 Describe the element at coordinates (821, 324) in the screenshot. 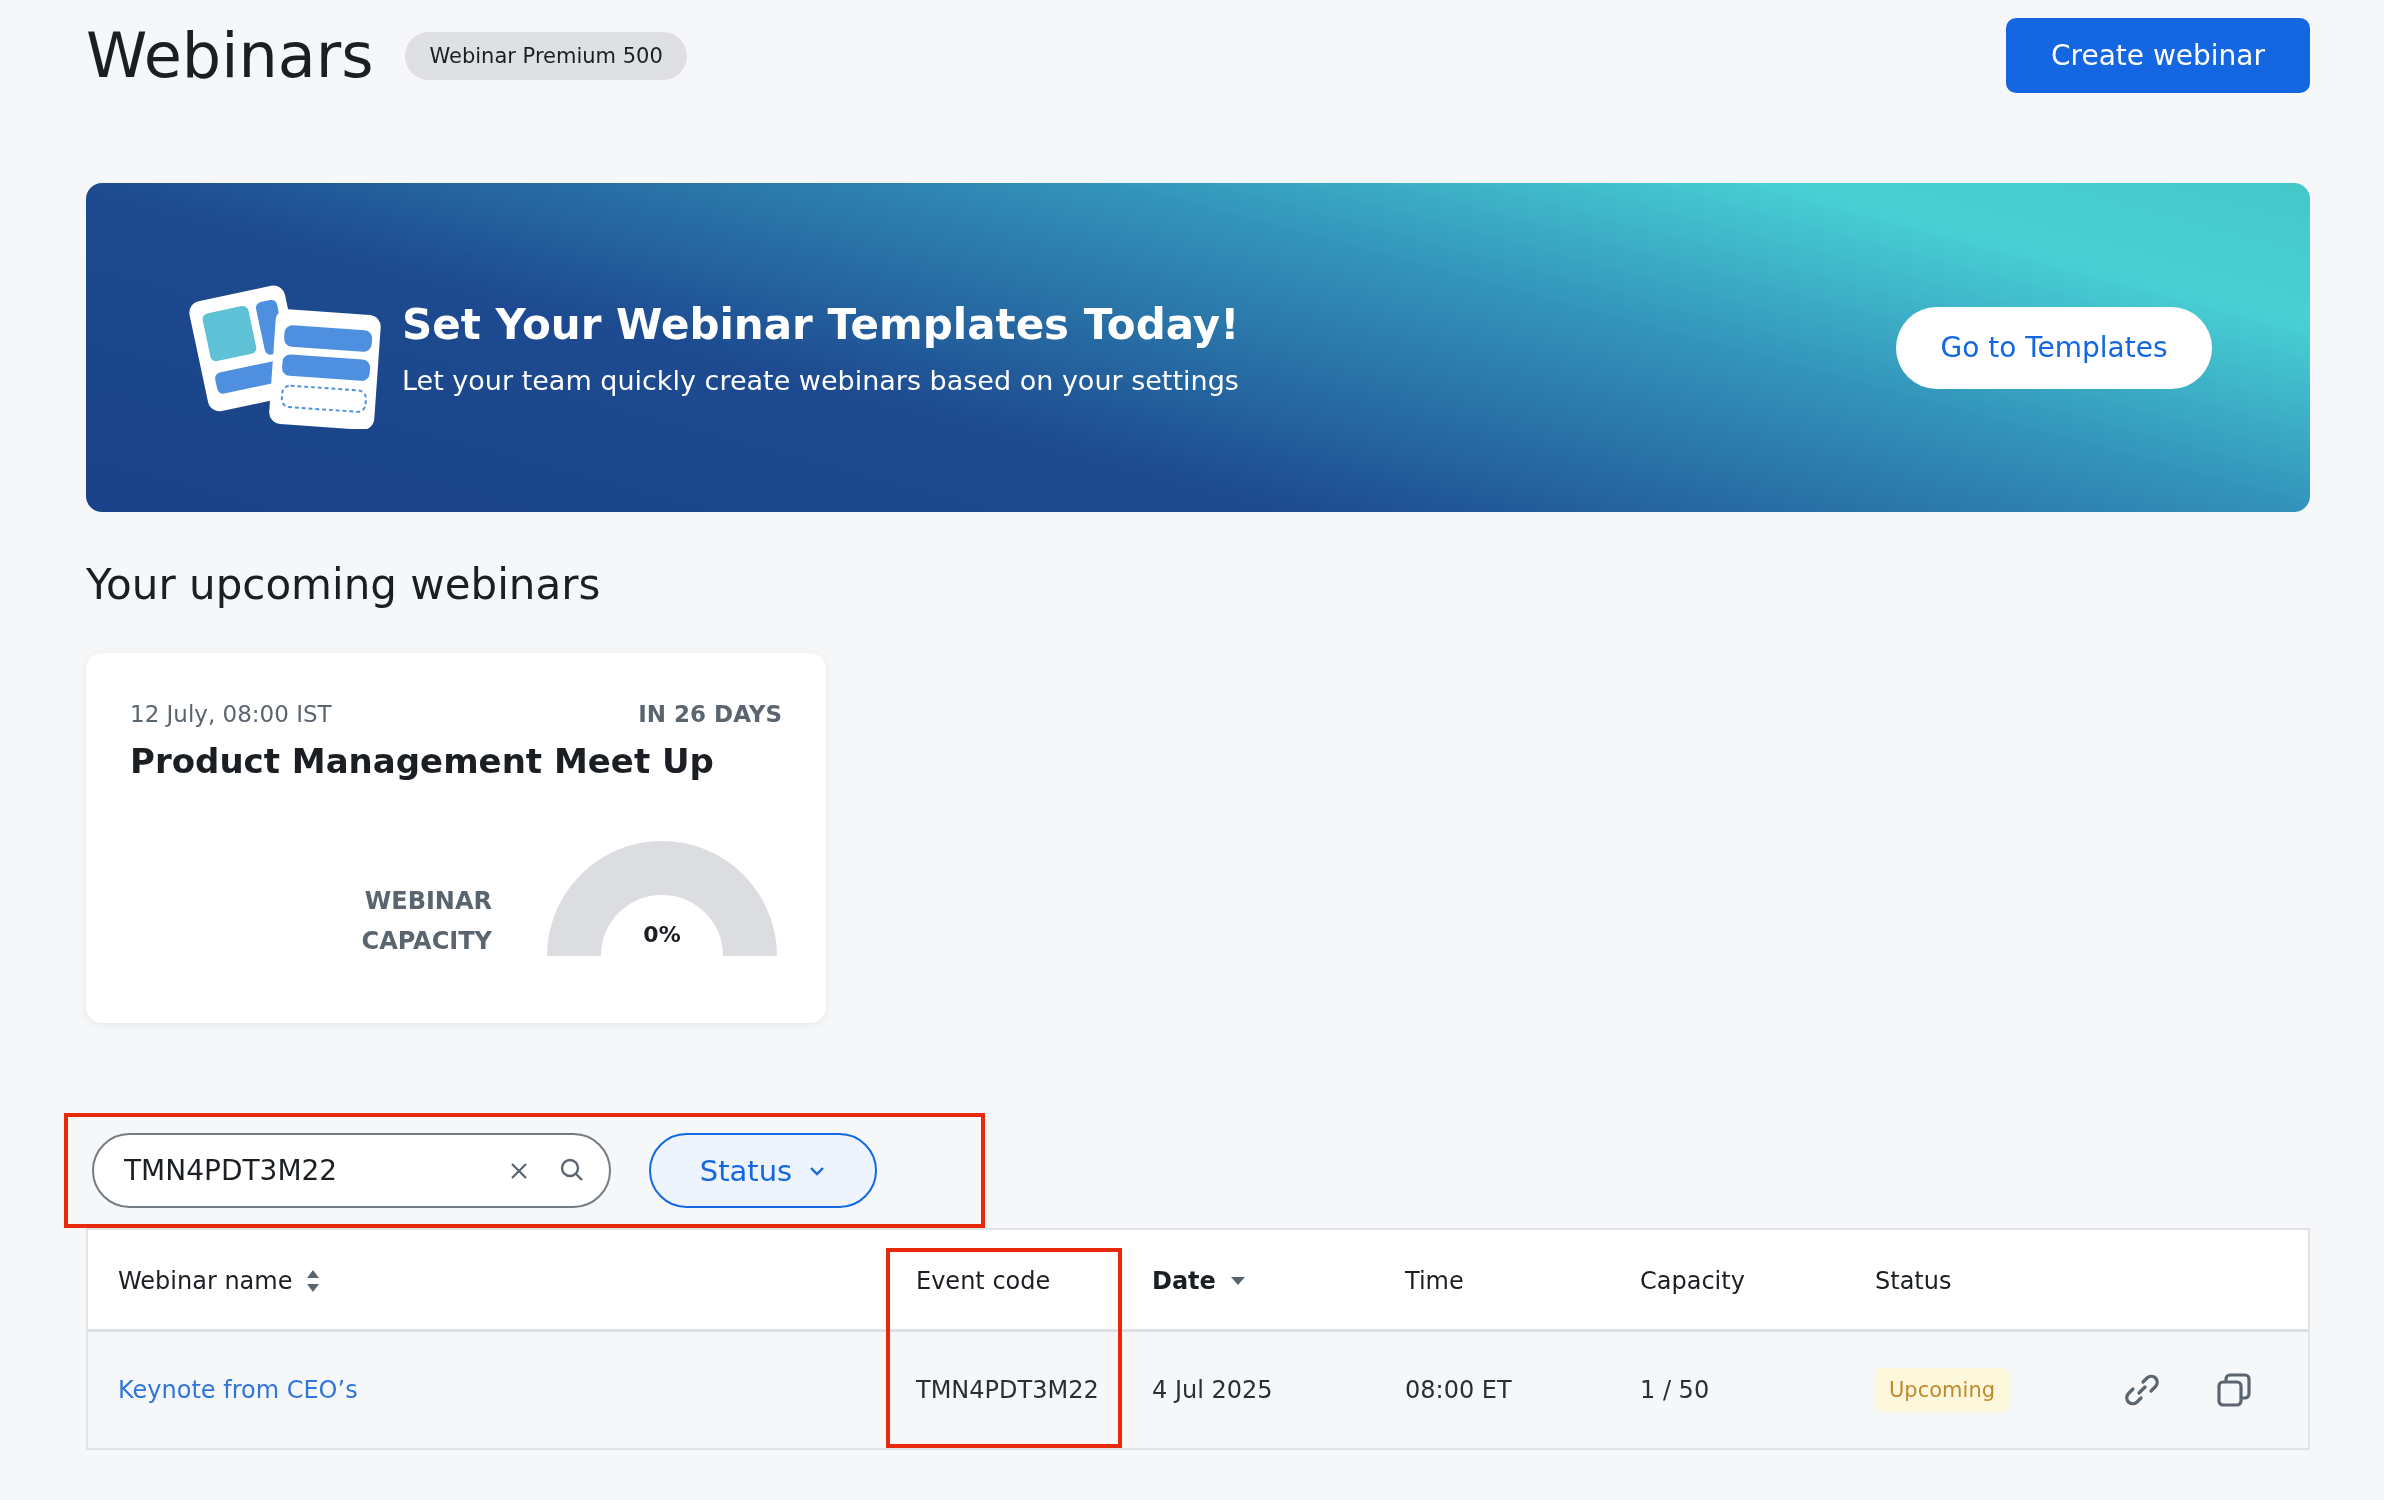

I see `banner-title: Set Your Webinar Templates Today!` at that location.